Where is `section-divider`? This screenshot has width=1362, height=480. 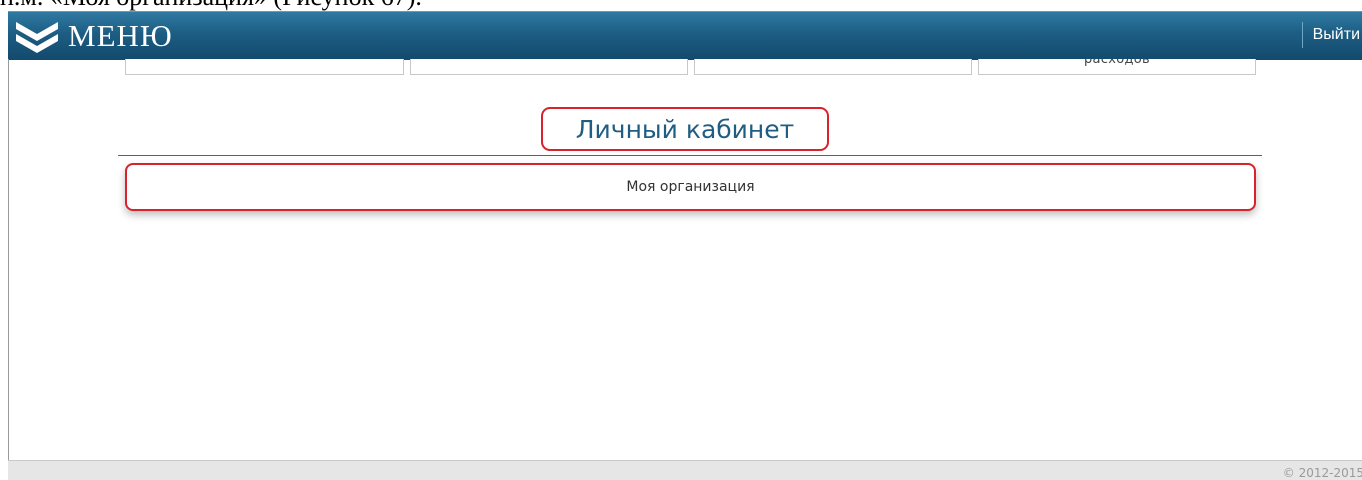 section-divider is located at coordinates (690, 155).